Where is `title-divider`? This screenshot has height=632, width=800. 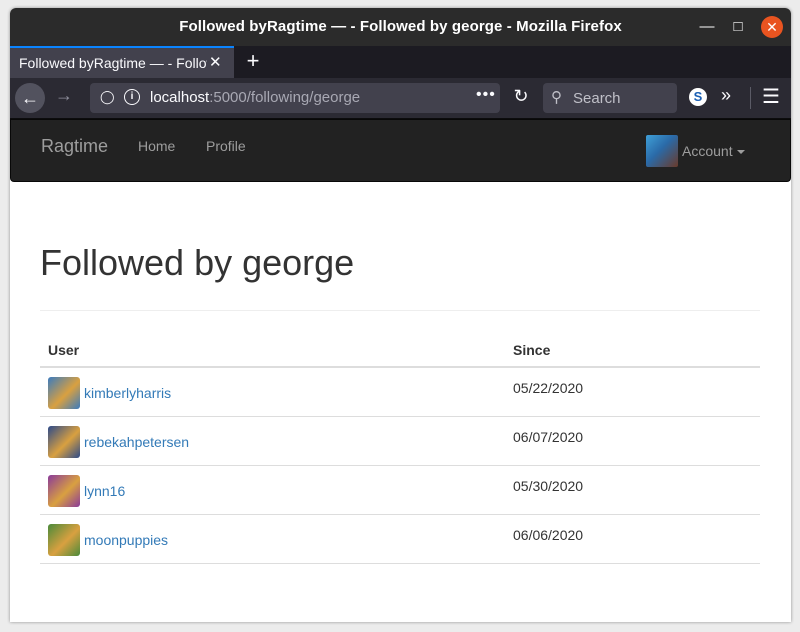
title-divider is located at coordinates (400, 310).